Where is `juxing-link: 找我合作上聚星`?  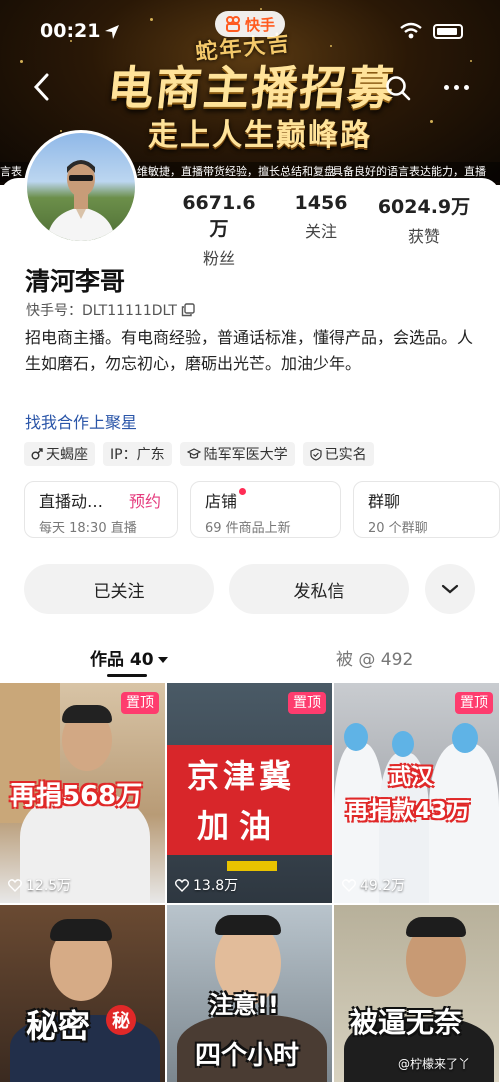
juxing-link: 找我合作上聚星 is located at coordinates (81, 421).